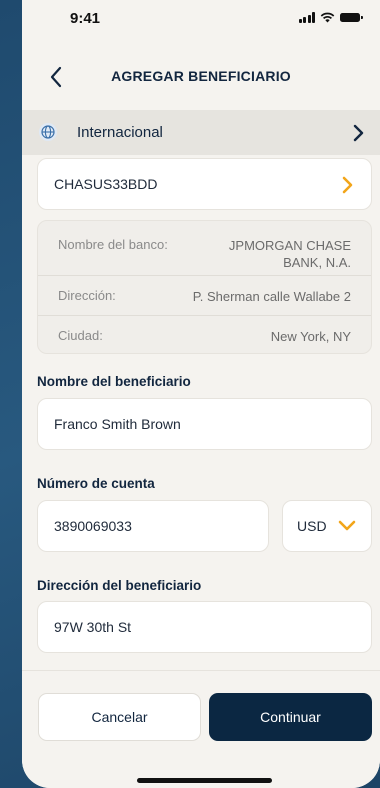 The width and height of the screenshot is (380, 788). I want to click on bank-city-value: New York, NY, so click(310, 336).